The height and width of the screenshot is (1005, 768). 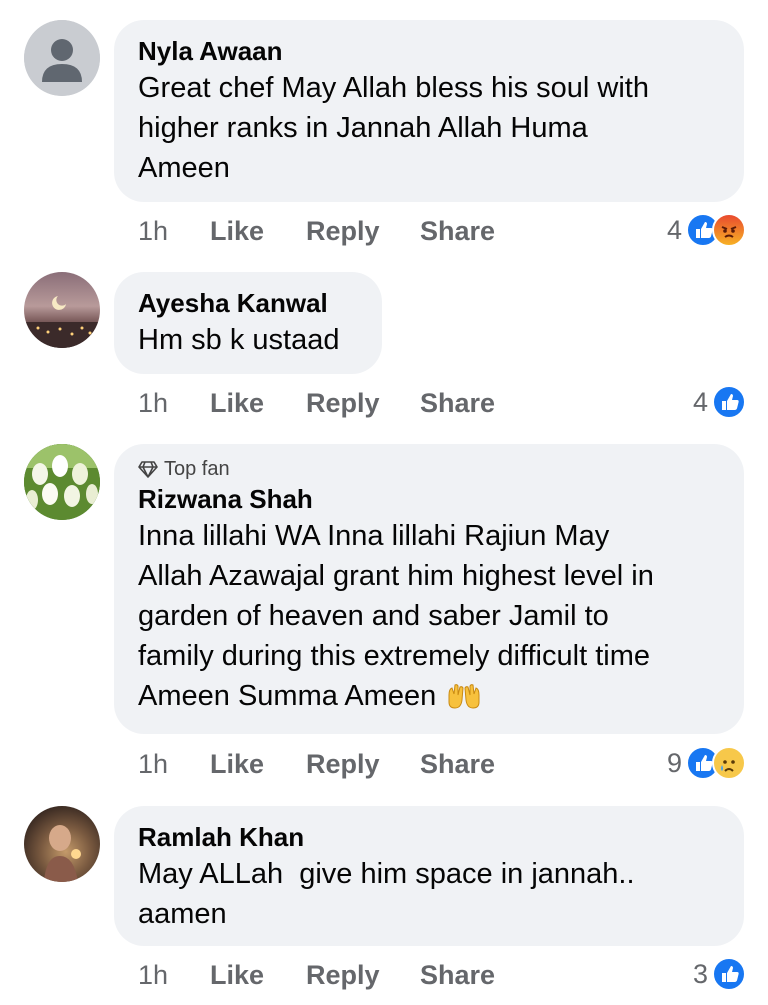 I want to click on comment-text-line: garden of heaven and saber Jamil to, so click(x=373, y=616).